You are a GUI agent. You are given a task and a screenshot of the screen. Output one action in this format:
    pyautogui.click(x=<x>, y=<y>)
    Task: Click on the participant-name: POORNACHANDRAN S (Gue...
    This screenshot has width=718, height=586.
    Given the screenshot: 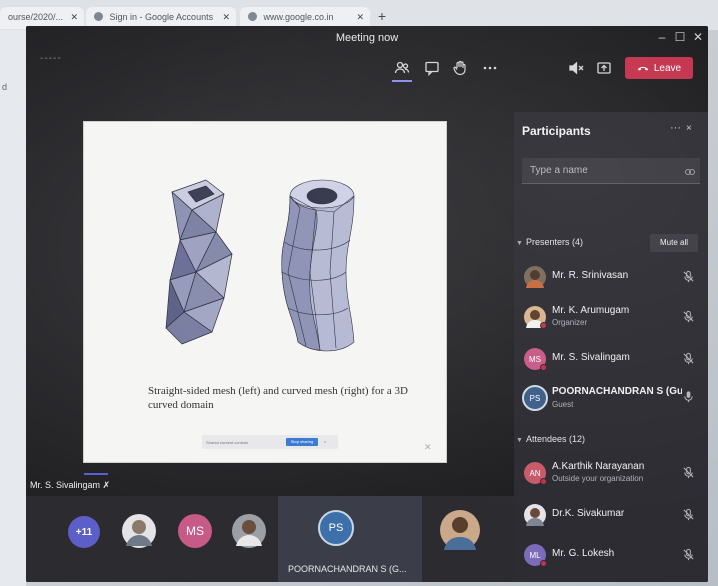 What is the action you would take?
    pyautogui.click(x=617, y=391)
    